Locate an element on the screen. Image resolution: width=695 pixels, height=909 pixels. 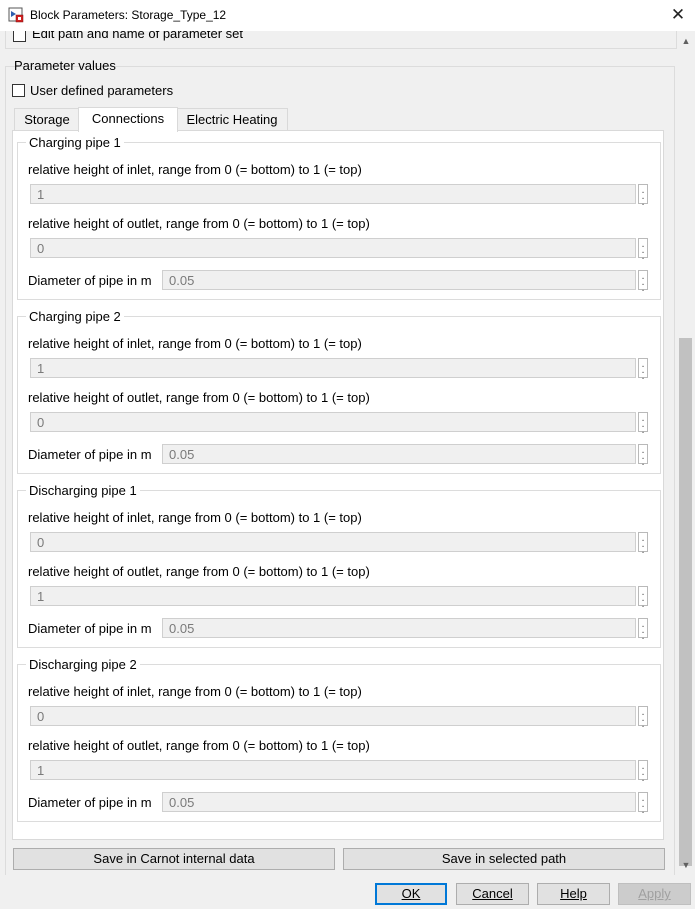
scroll-down-icon: ▼ is located at coordinates (686, 865).